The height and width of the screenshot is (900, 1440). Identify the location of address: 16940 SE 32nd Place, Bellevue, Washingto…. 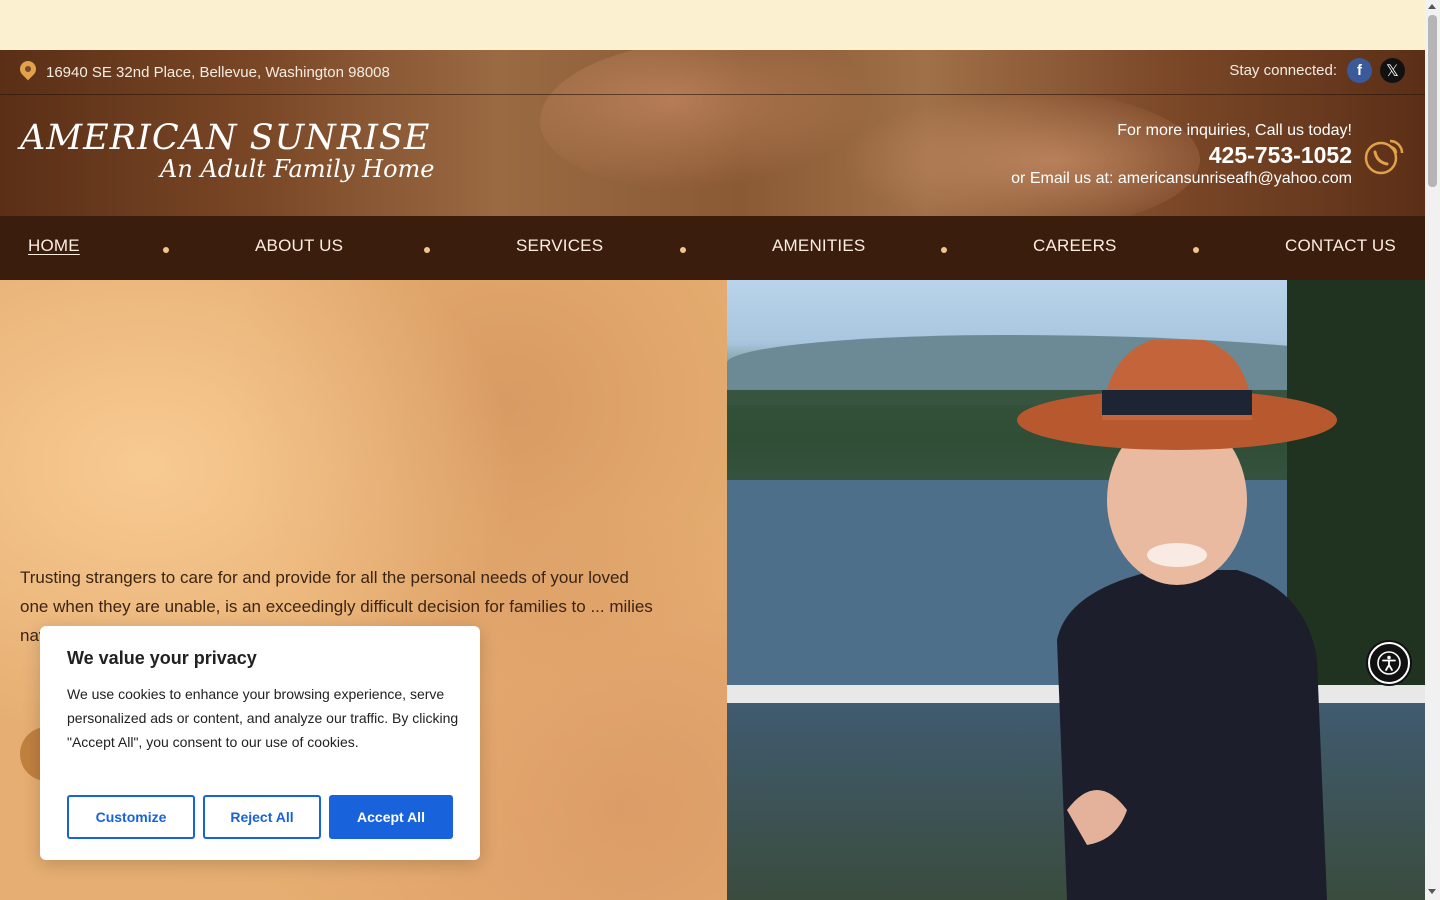
(205, 72).